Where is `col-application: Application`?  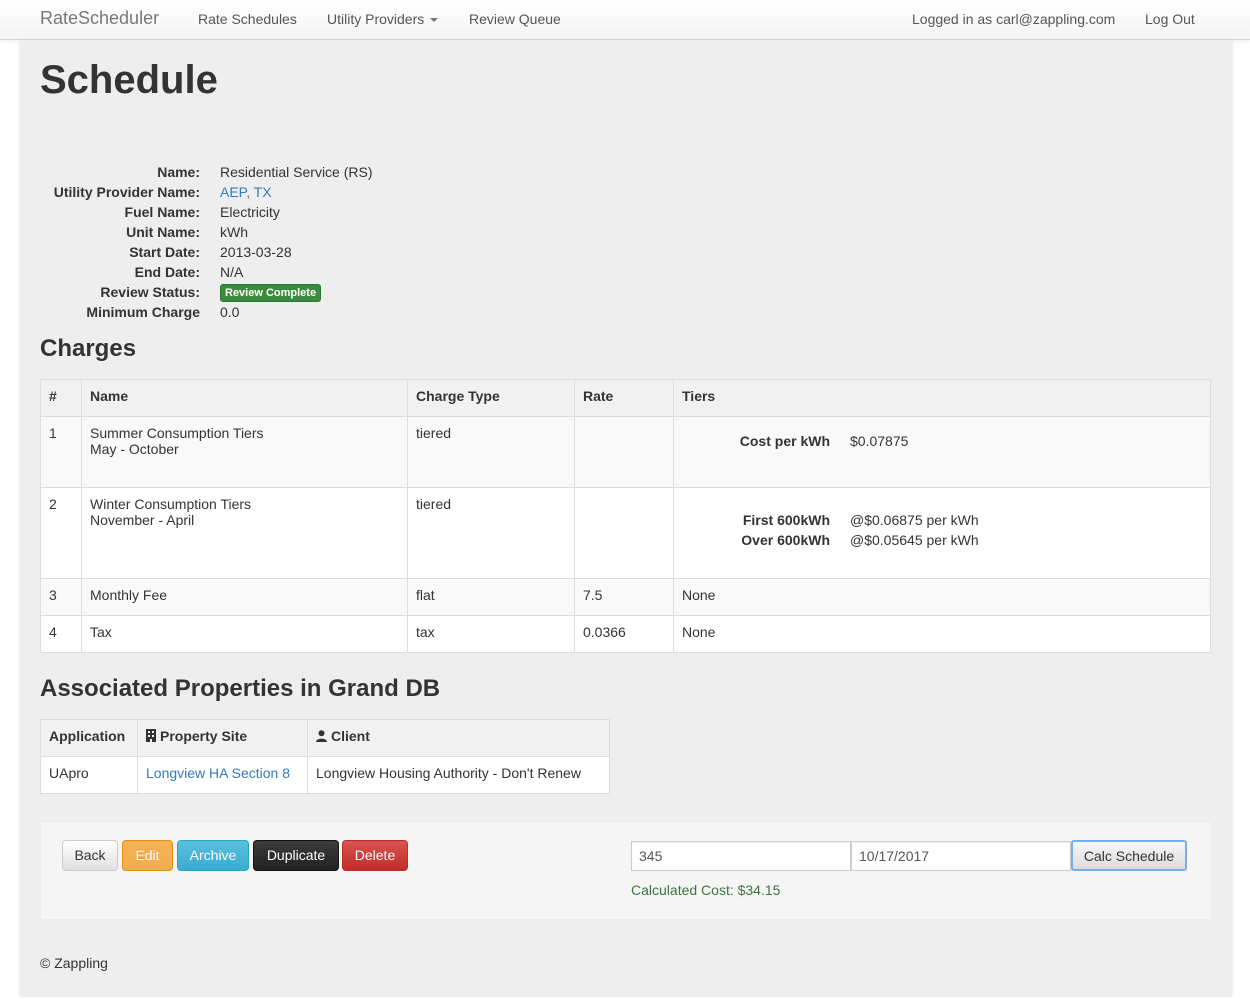 col-application: Application is located at coordinates (89, 738).